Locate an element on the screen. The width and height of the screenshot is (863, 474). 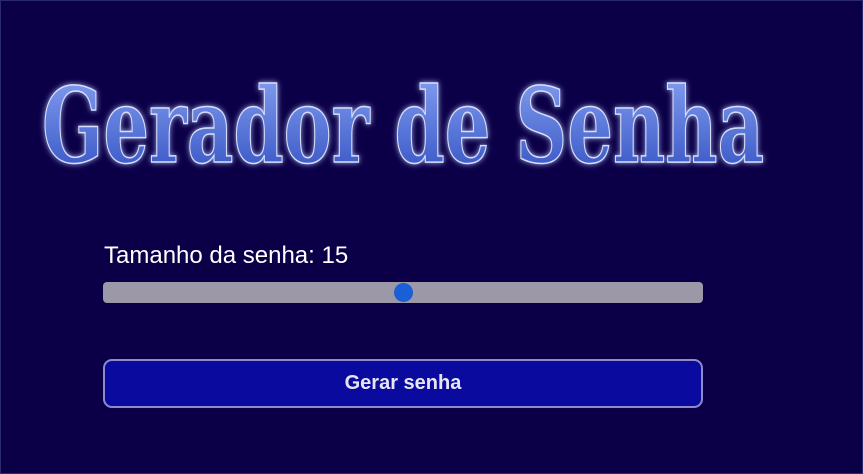
password-length-slider is located at coordinates (403, 292).